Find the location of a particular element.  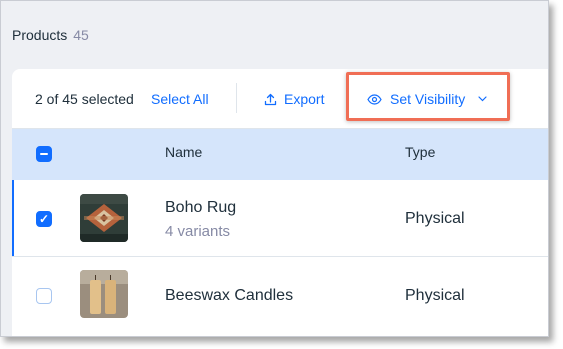

row-checkbox: ✓ is located at coordinates (44, 219).